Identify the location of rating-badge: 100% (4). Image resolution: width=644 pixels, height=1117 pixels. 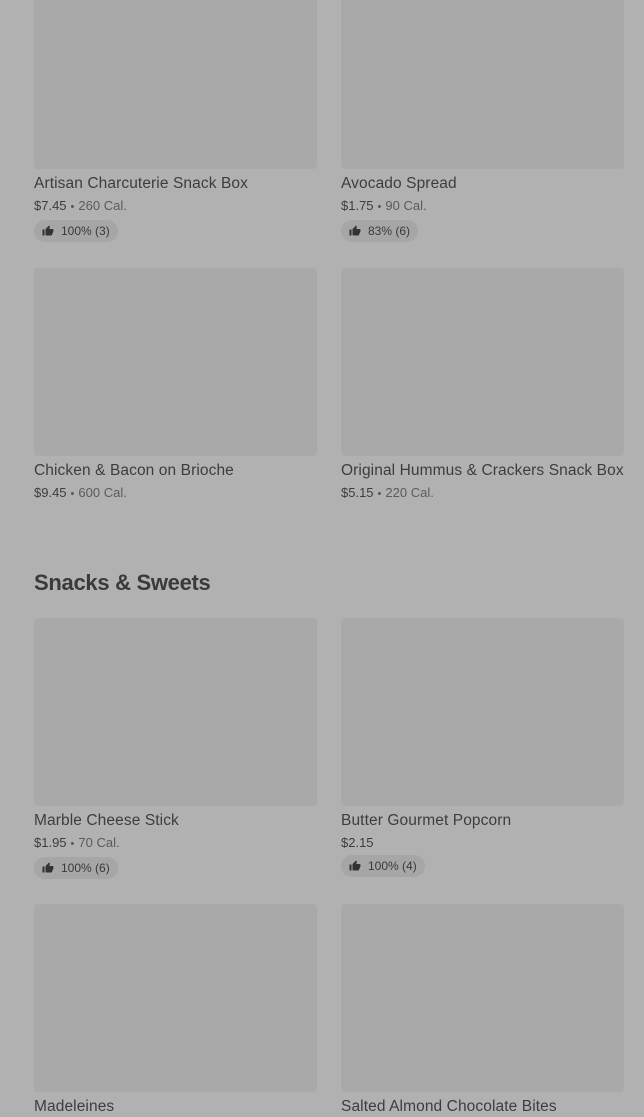
(383, 866).